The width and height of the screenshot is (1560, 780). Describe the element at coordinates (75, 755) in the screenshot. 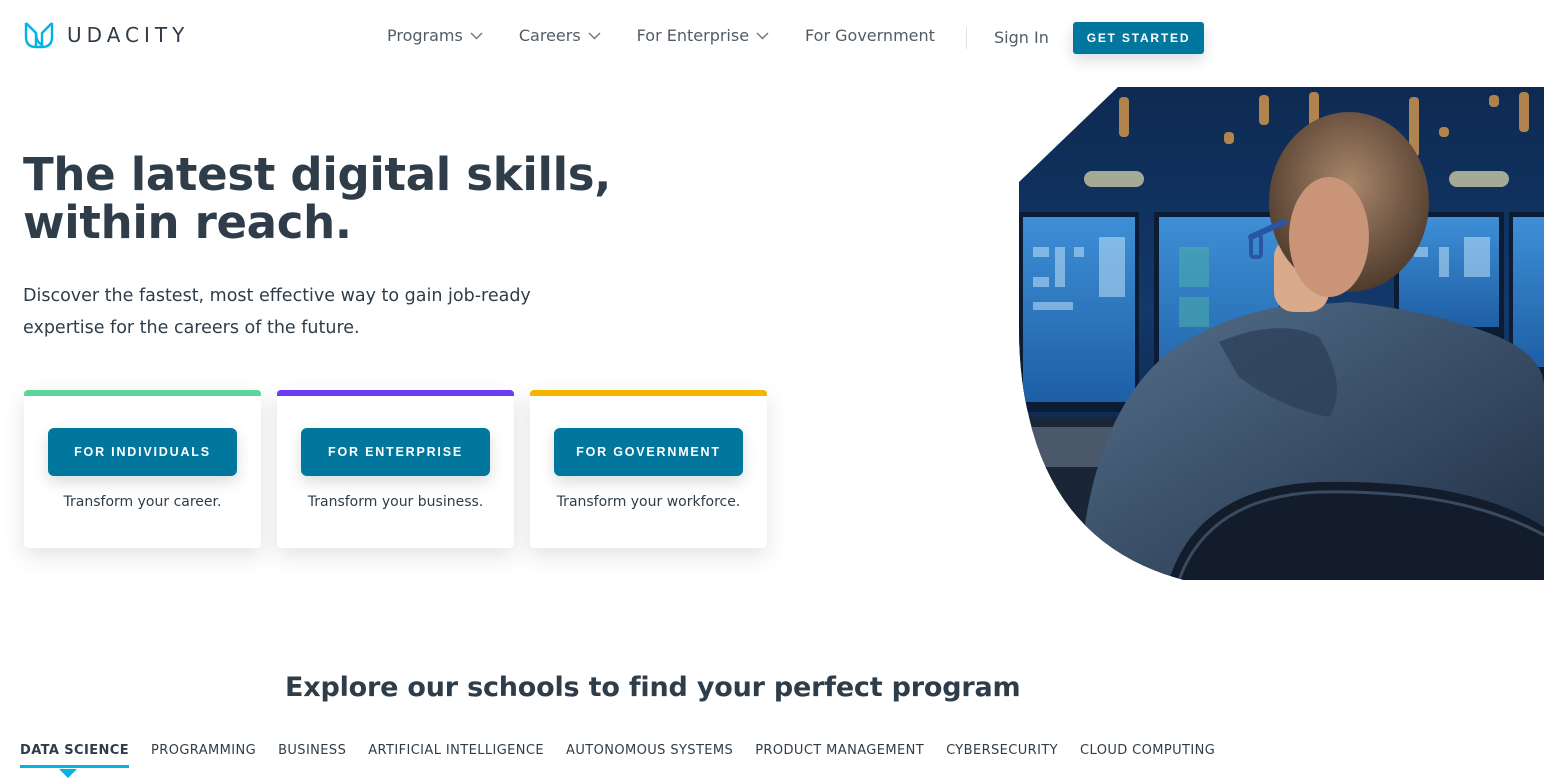

I see `tab-data-science: DATA SCIENCE` at that location.